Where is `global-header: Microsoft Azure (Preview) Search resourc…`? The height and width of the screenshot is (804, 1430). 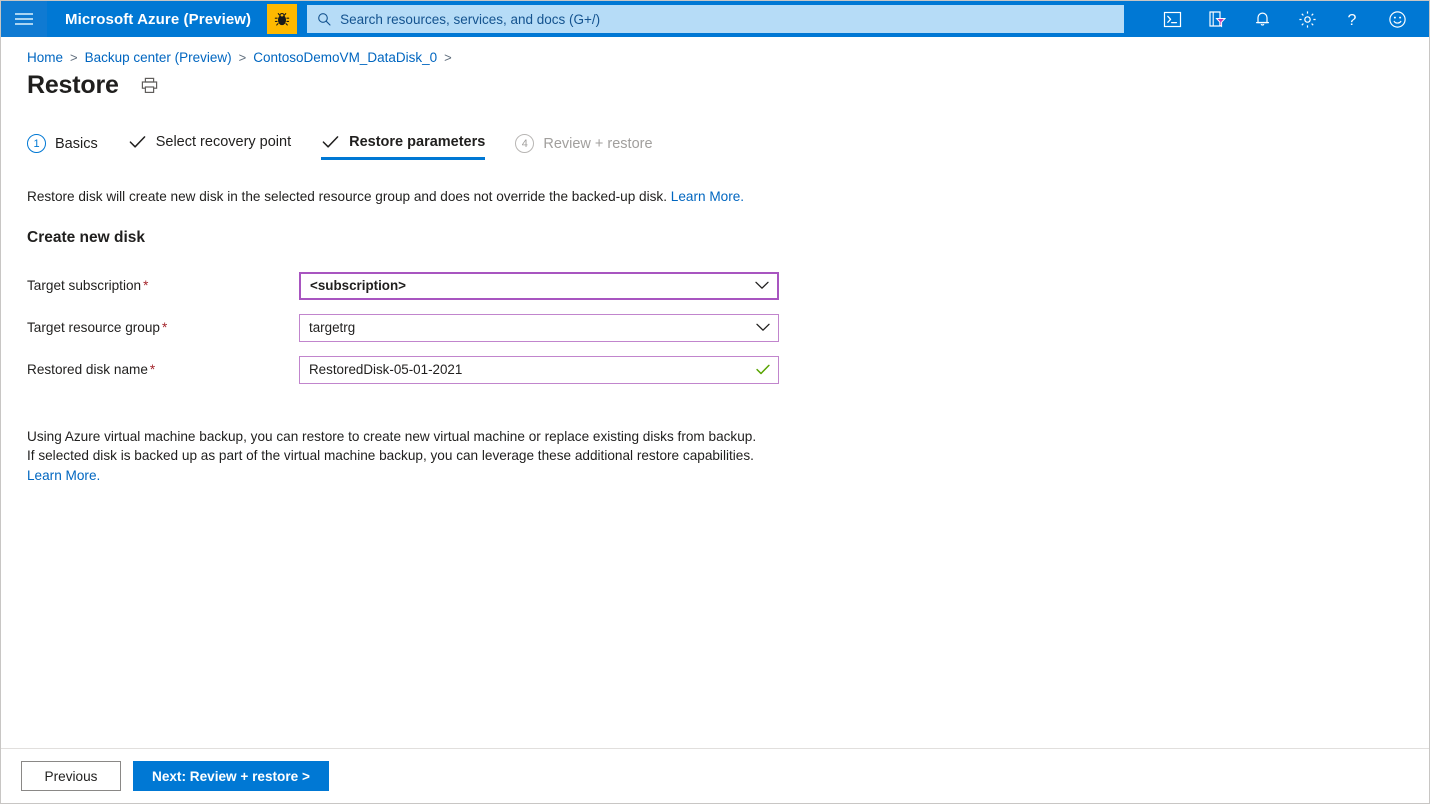 global-header: Microsoft Azure (Preview) Search resourc… is located at coordinates (715, 19).